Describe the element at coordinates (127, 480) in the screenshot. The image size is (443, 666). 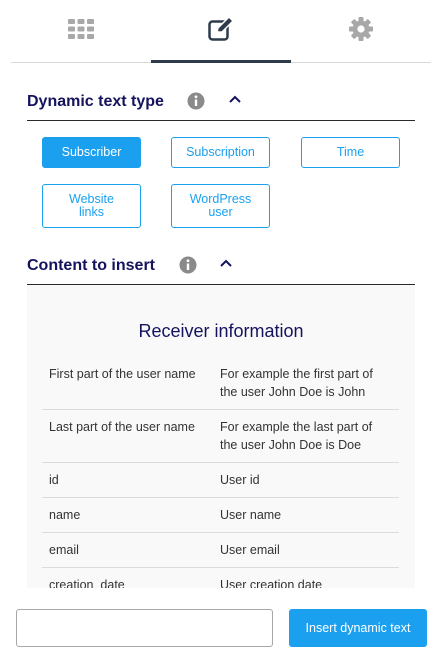
I see `field-name: id` at that location.